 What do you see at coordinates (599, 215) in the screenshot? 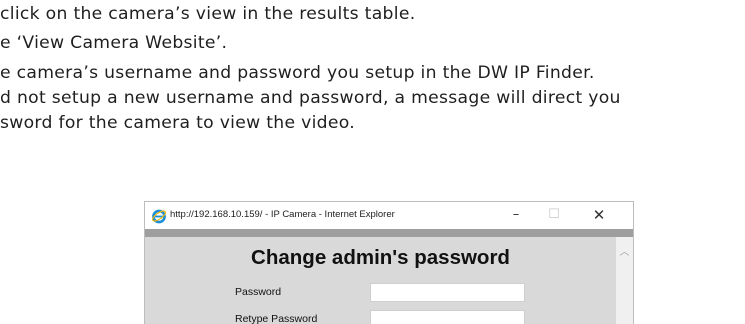
I see `close-button: ✕` at bounding box center [599, 215].